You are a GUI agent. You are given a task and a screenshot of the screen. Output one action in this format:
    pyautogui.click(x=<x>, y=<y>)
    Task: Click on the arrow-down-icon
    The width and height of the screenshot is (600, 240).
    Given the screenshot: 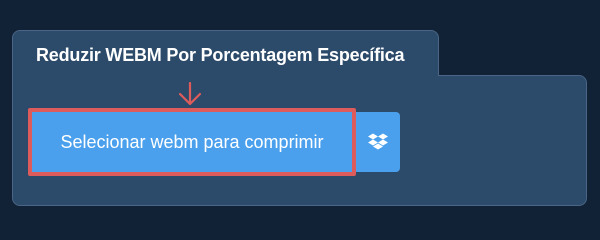 What is the action you would take?
    pyautogui.click(x=190, y=94)
    